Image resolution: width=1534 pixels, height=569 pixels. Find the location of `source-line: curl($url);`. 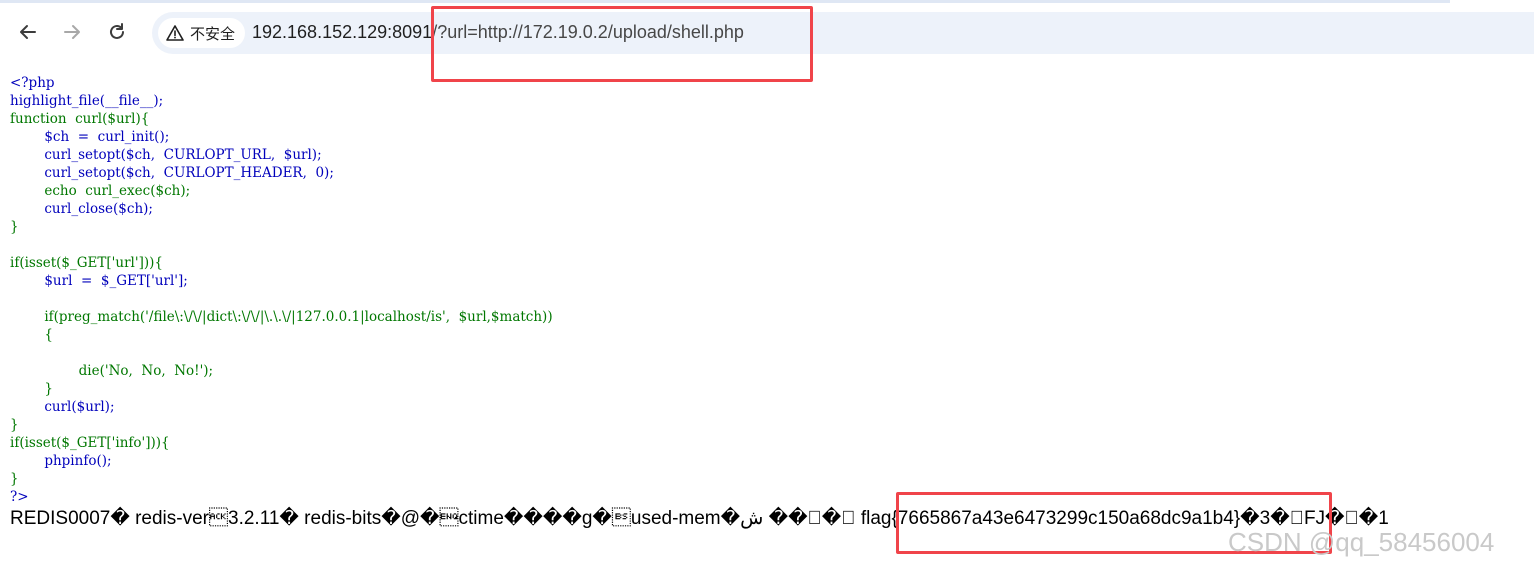

source-line: curl($url); is located at coordinates (62, 407).